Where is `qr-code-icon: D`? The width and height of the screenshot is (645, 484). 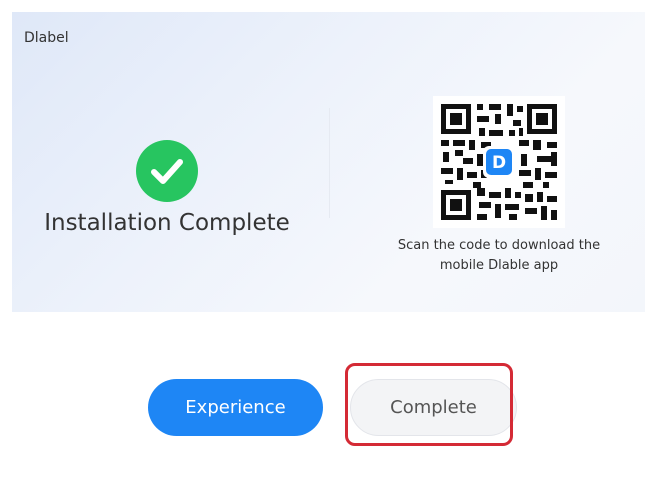
qr-code-icon: D is located at coordinates (499, 162).